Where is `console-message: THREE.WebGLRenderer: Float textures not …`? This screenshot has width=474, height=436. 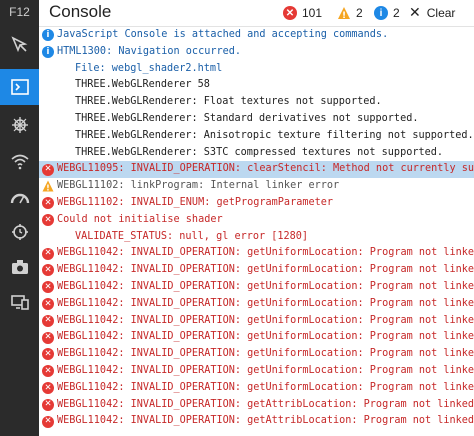
console-message: THREE.WebGLRenderer: Float textures not … is located at coordinates (256, 102).